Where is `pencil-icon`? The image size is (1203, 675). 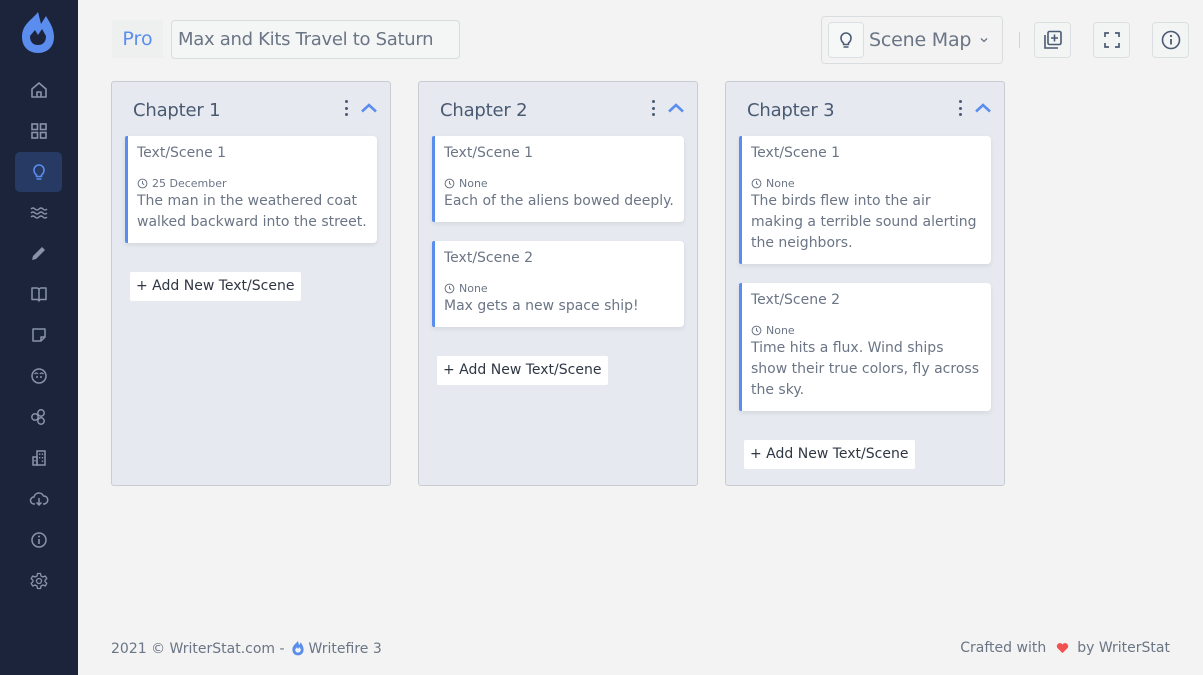
pencil-icon is located at coordinates (38, 253).